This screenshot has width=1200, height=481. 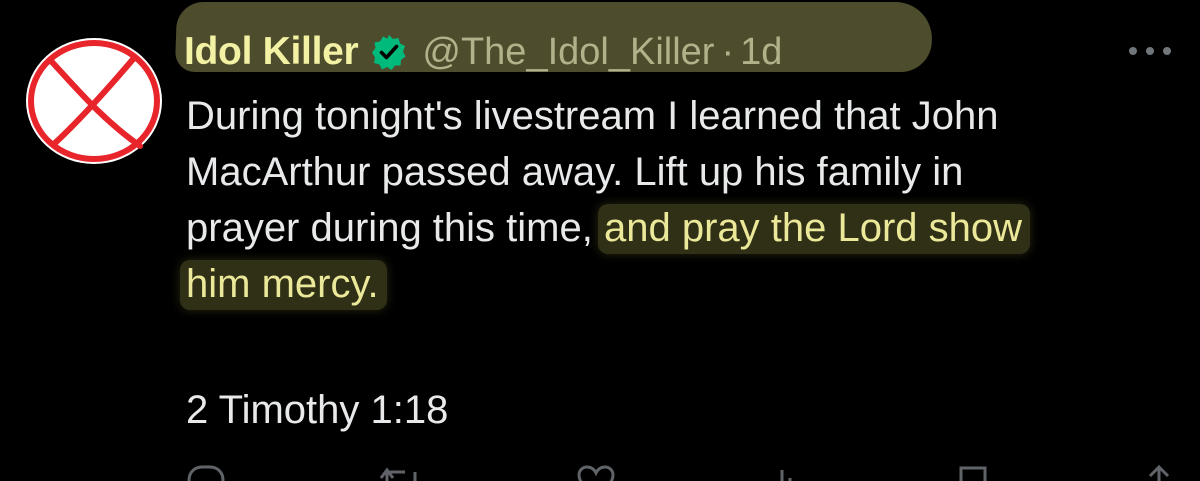 I want to click on reply-icon, so click(x=206, y=473).